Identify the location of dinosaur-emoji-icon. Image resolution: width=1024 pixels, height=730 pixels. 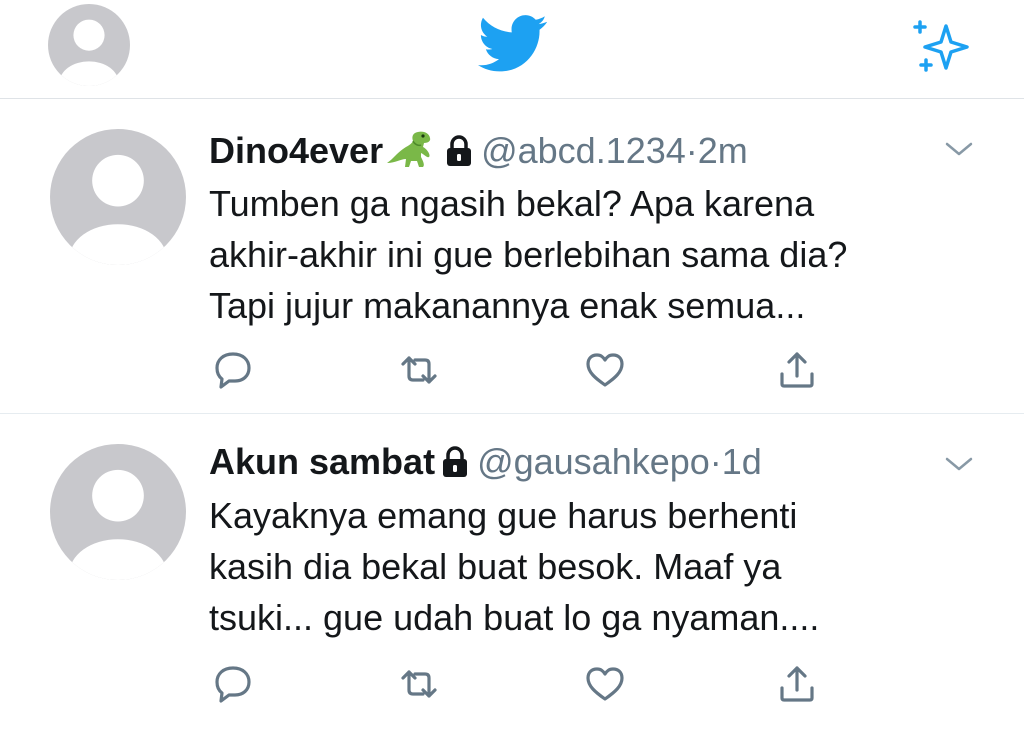
(412, 153).